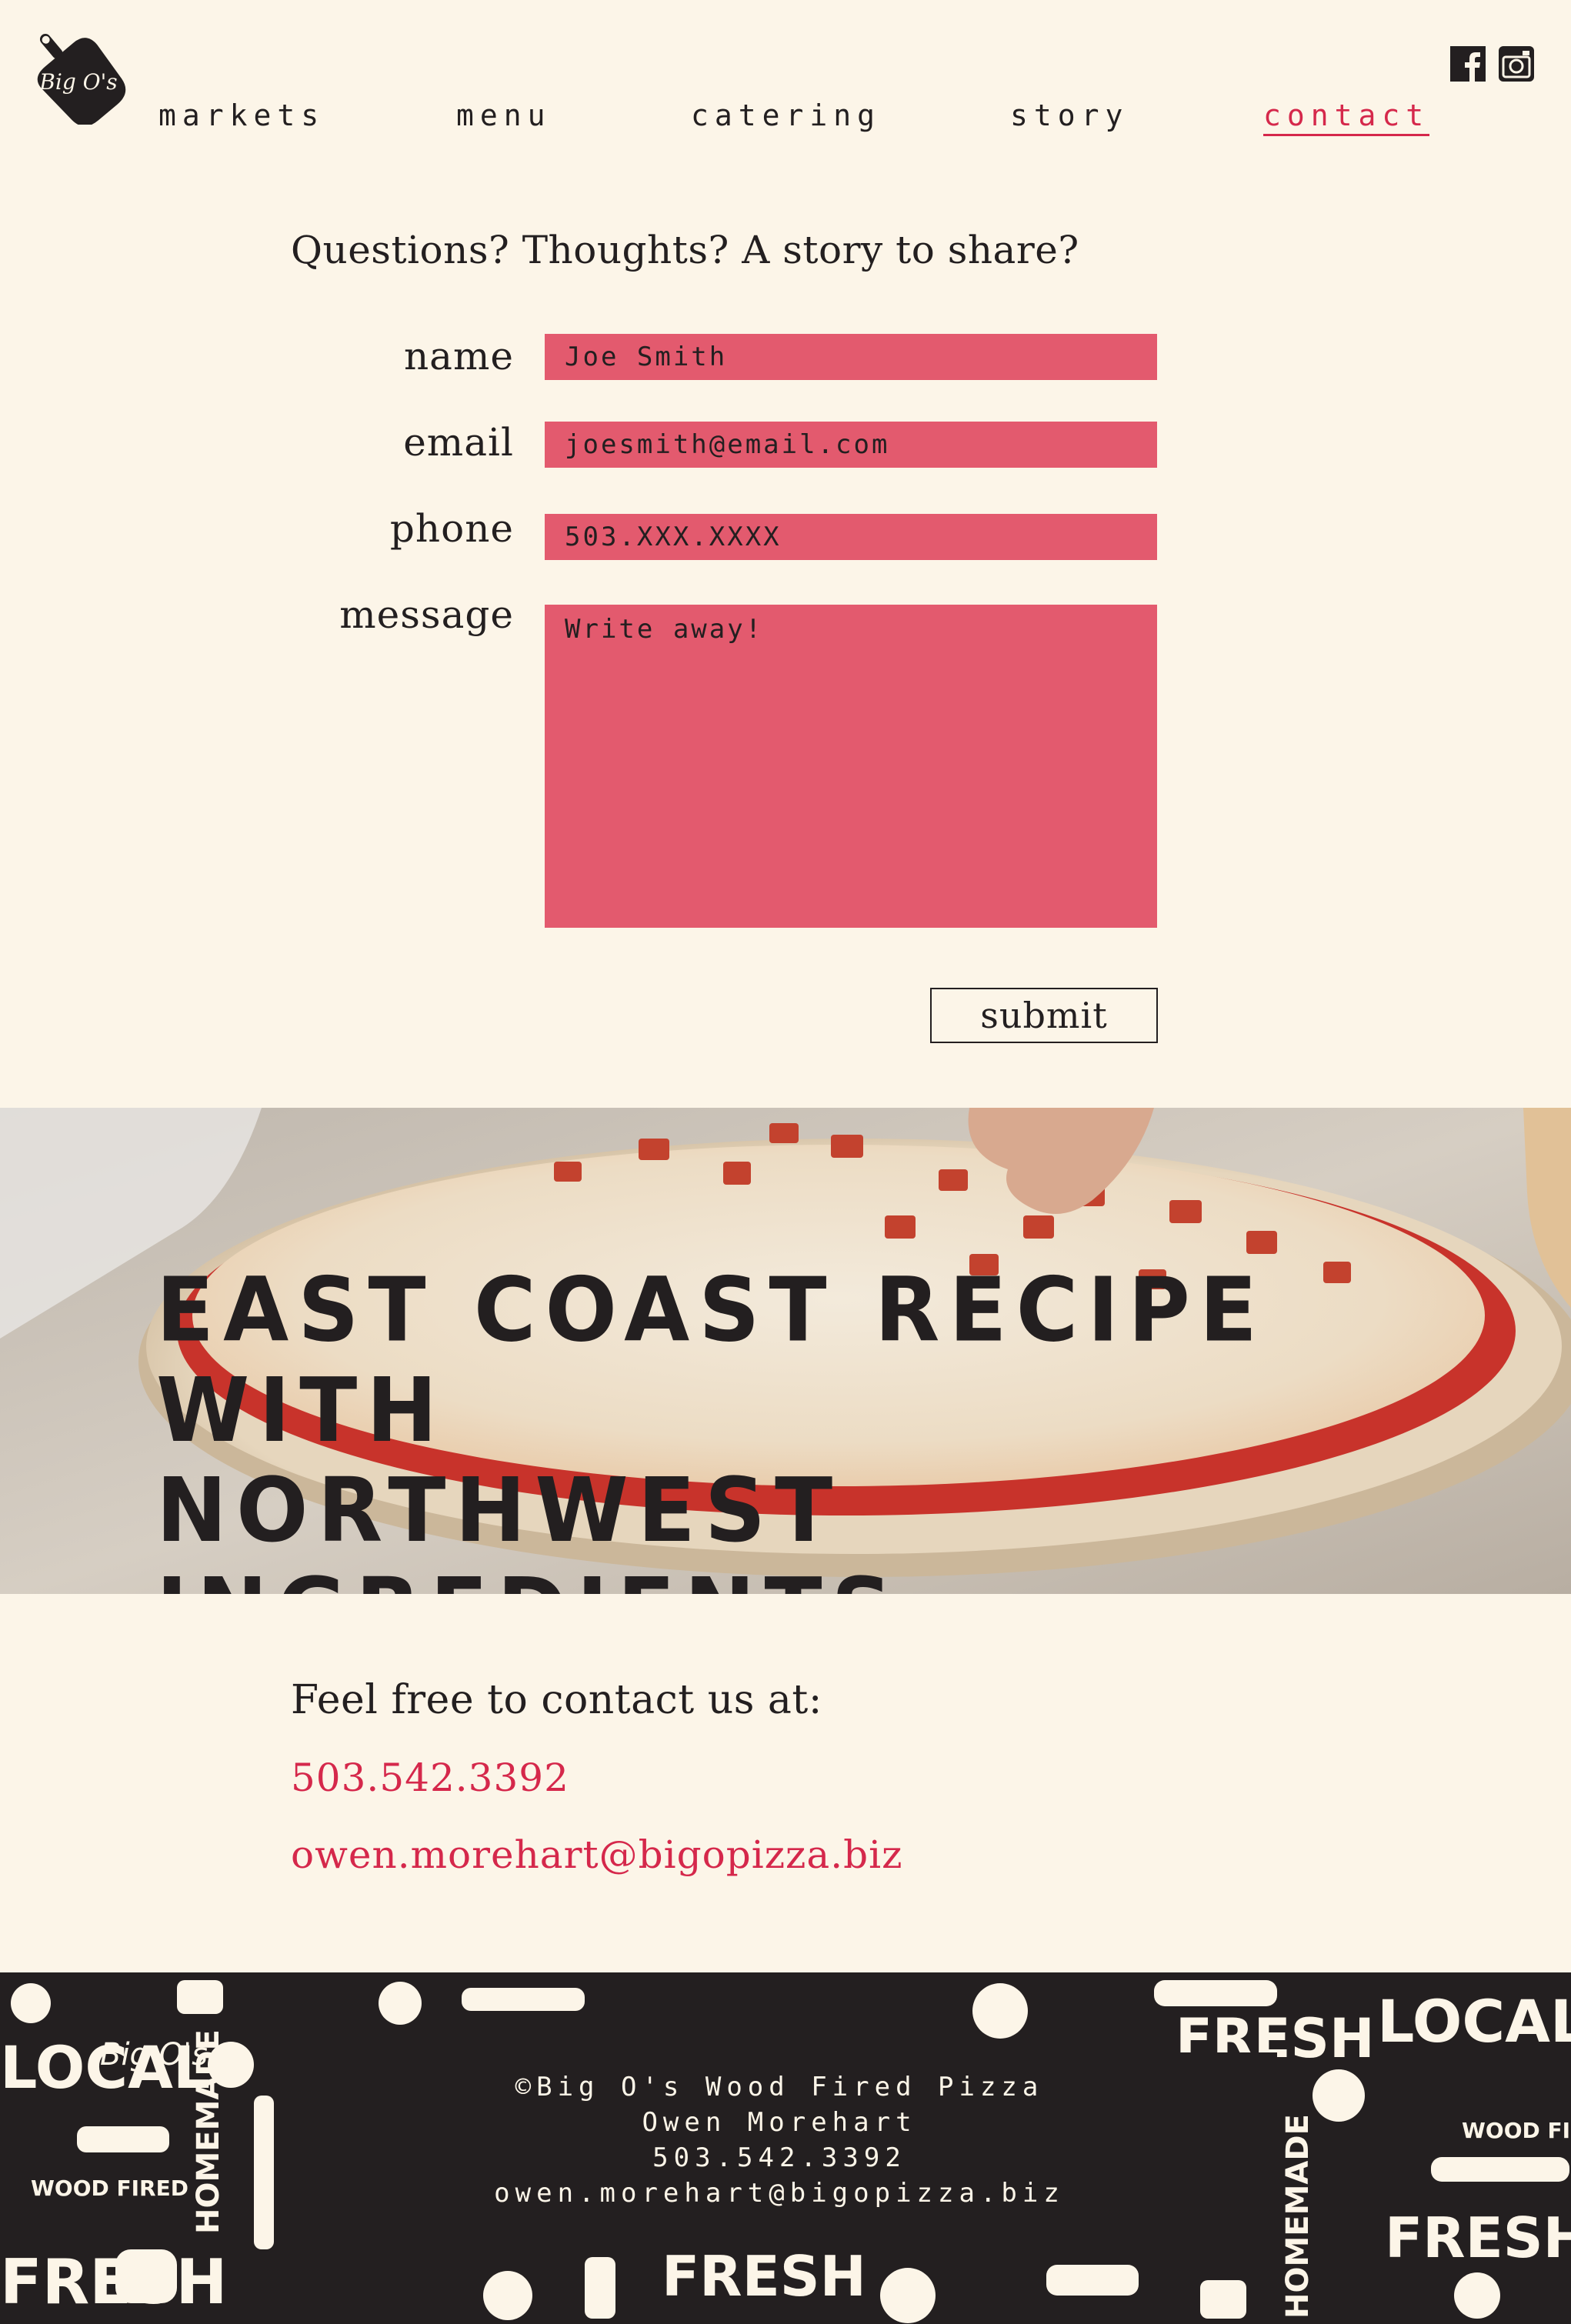 This screenshot has height=2324, width=1571. I want to click on form-headline: Questions? Thoughts? A story to share?, so click(685, 250).